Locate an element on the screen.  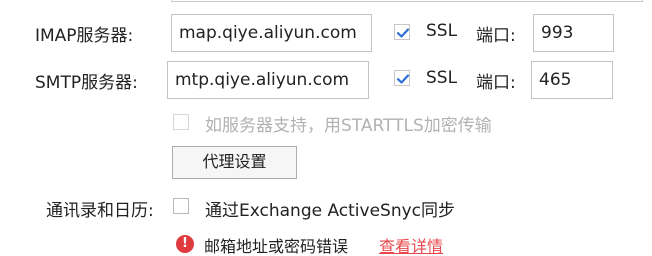
imap-port-input: 993 is located at coordinates (573, 33).